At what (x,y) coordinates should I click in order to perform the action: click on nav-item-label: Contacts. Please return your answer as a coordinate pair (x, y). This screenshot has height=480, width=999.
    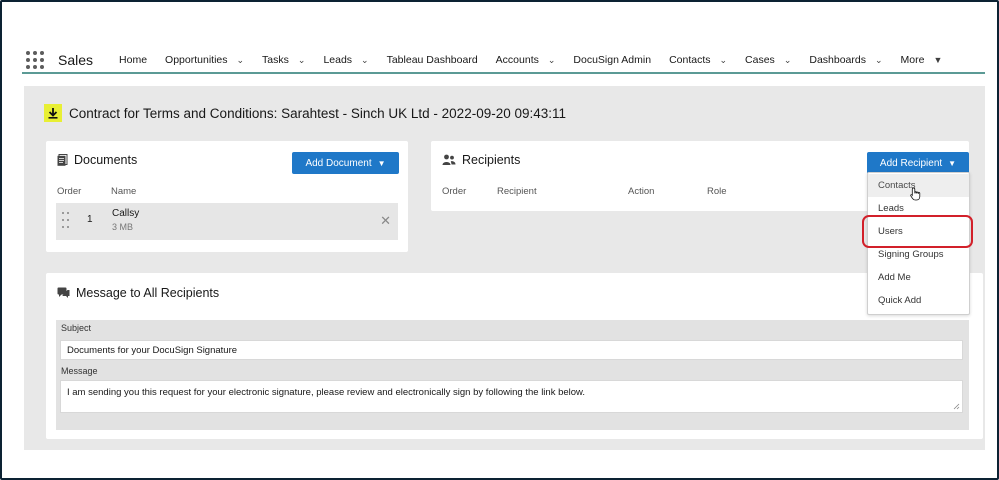
    Looking at the image, I should click on (690, 60).